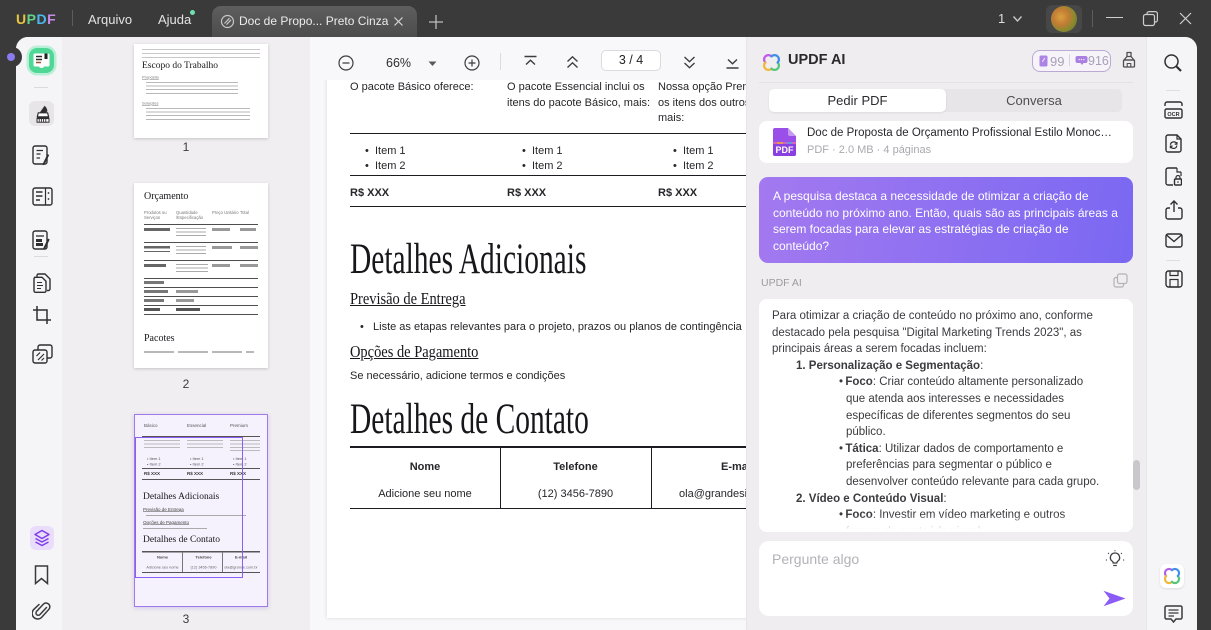 This screenshot has height=630, width=1211. I want to click on svg-text: OCR, so click(1173, 115).